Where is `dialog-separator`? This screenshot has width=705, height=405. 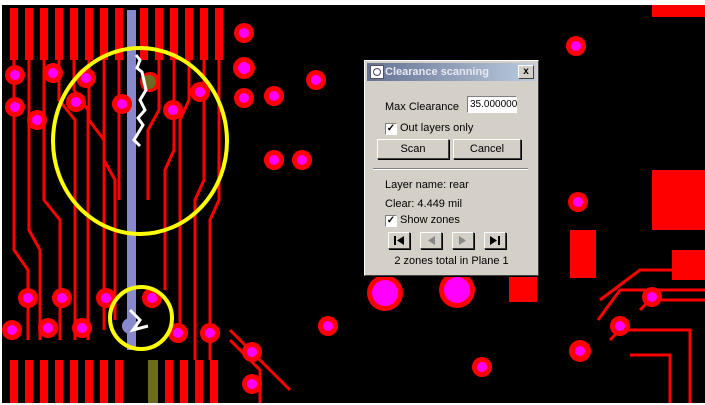 dialog-separator is located at coordinates (450, 169).